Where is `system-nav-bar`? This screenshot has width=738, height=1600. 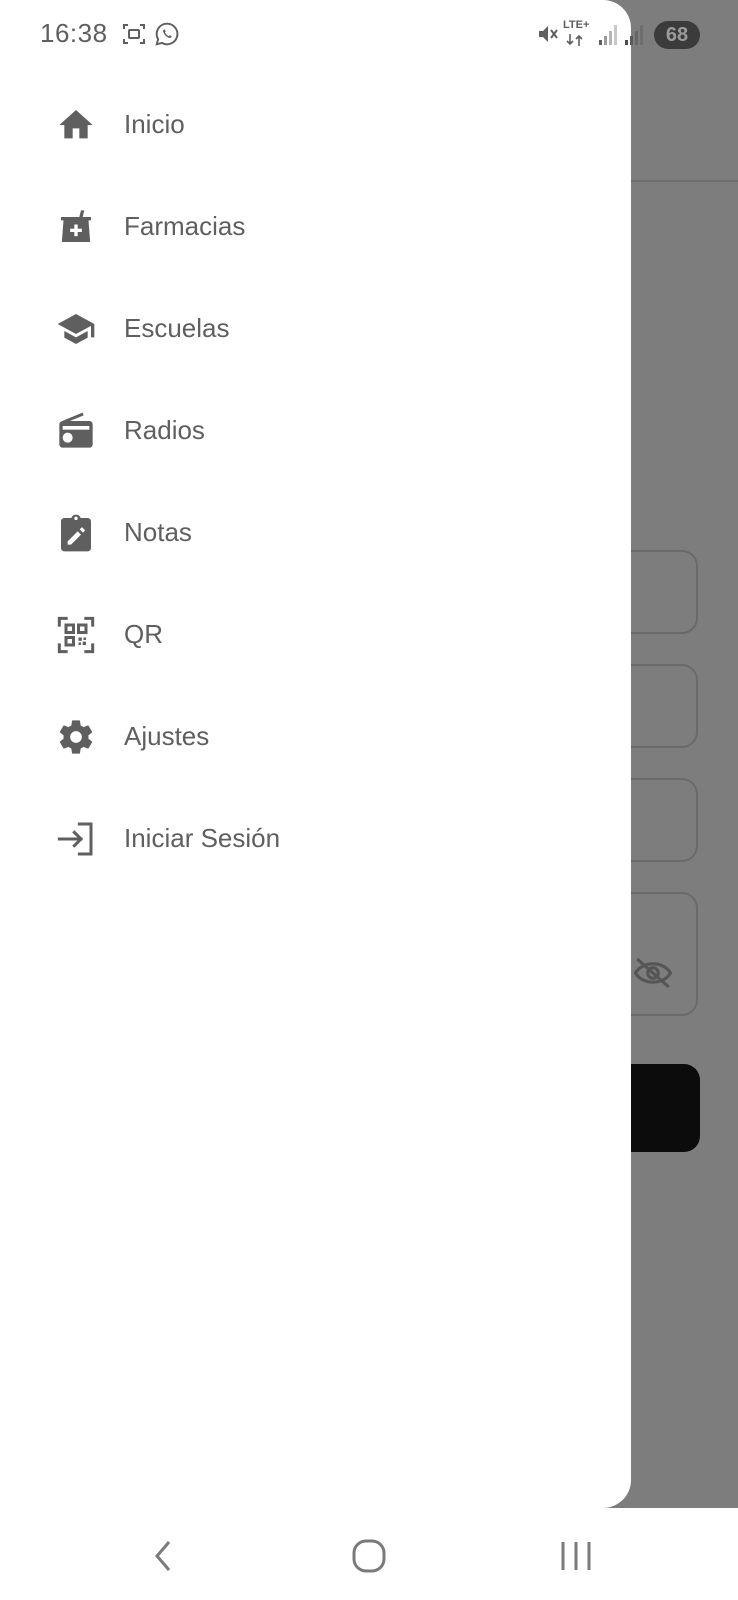 system-nav-bar is located at coordinates (369, 1554).